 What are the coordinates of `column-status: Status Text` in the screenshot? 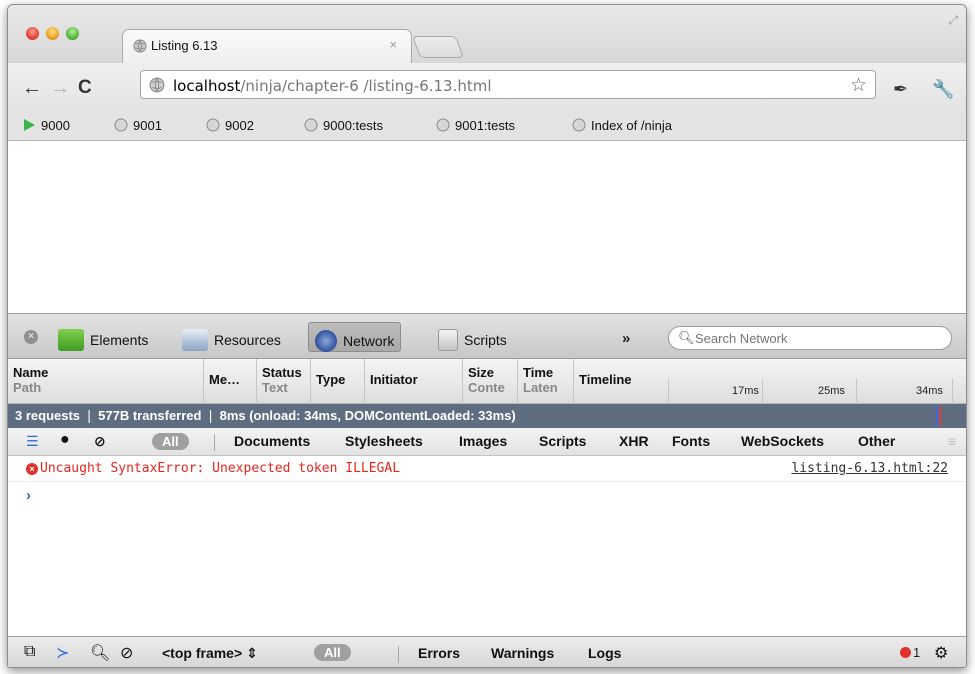 It's located at (284, 381).